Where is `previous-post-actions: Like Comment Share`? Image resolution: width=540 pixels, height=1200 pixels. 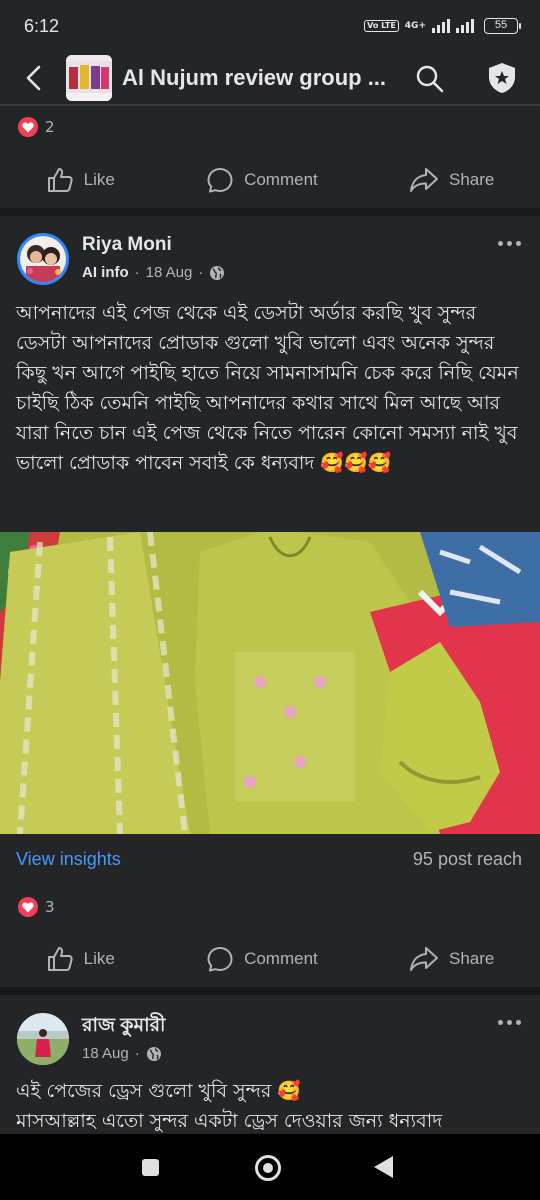
previous-post-actions: Like Comment Share is located at coordinates (270, 180).